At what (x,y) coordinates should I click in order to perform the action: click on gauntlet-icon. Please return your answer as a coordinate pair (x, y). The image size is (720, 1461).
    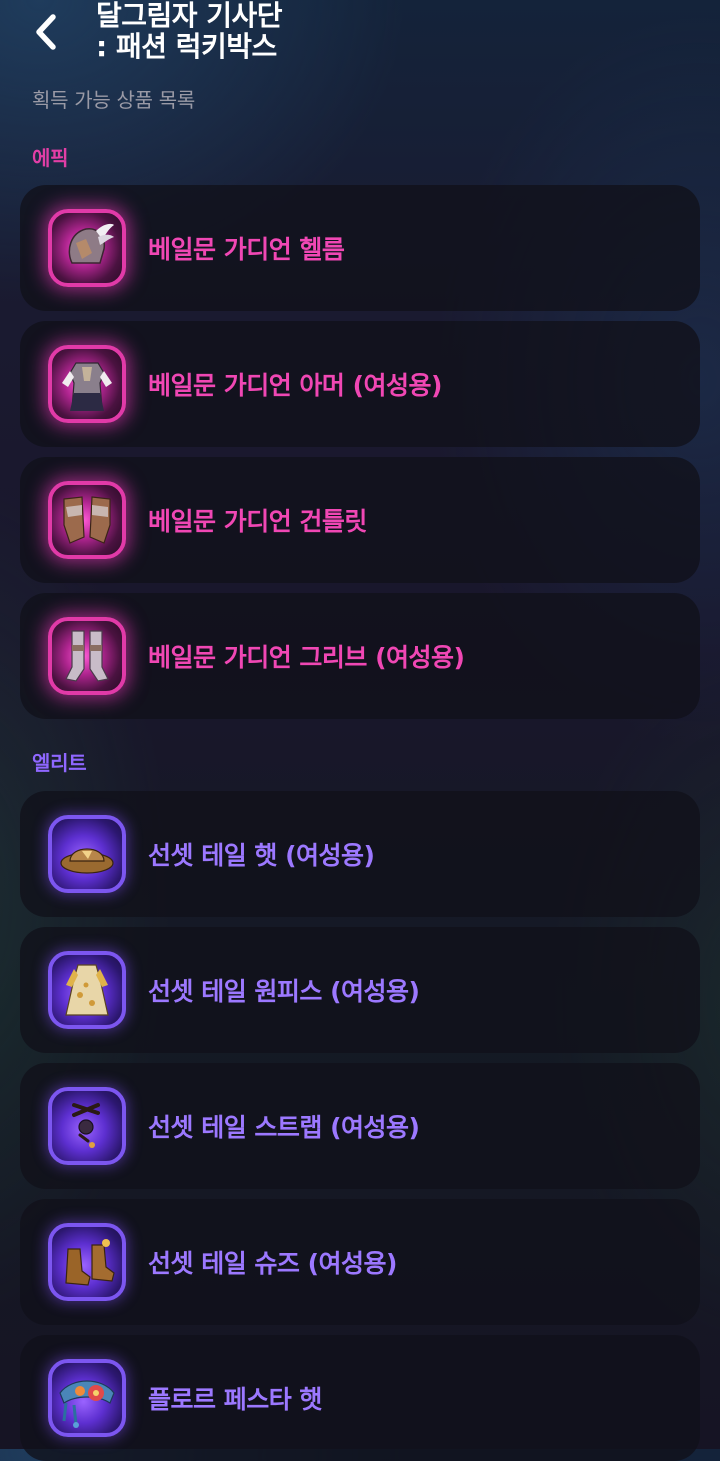
    Looking at the image, I should click on (87, 520).